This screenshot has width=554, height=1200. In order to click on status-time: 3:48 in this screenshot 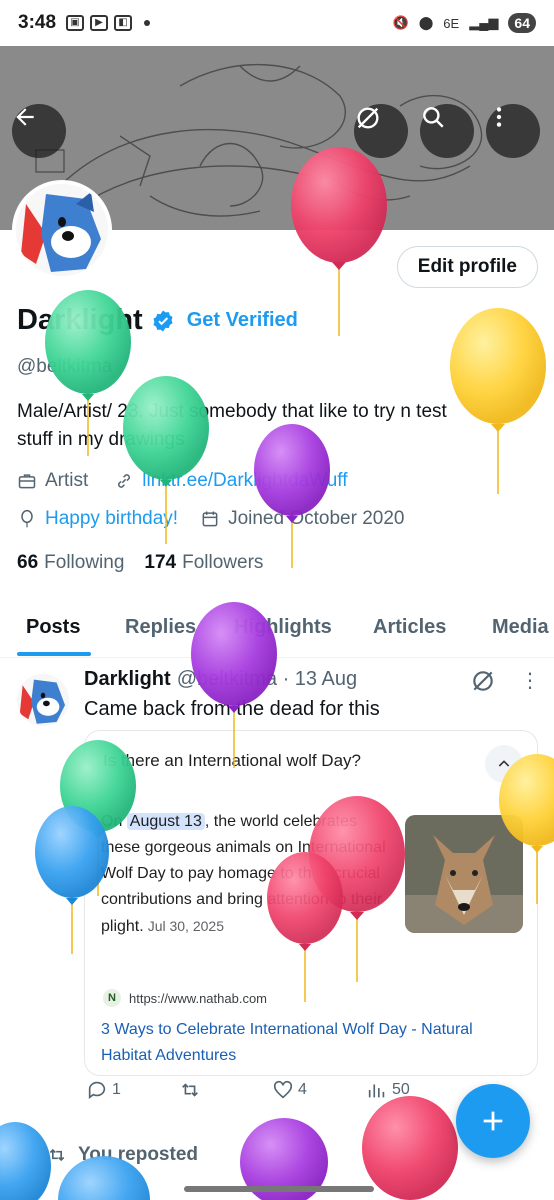, I will do `click(37, 22)`.